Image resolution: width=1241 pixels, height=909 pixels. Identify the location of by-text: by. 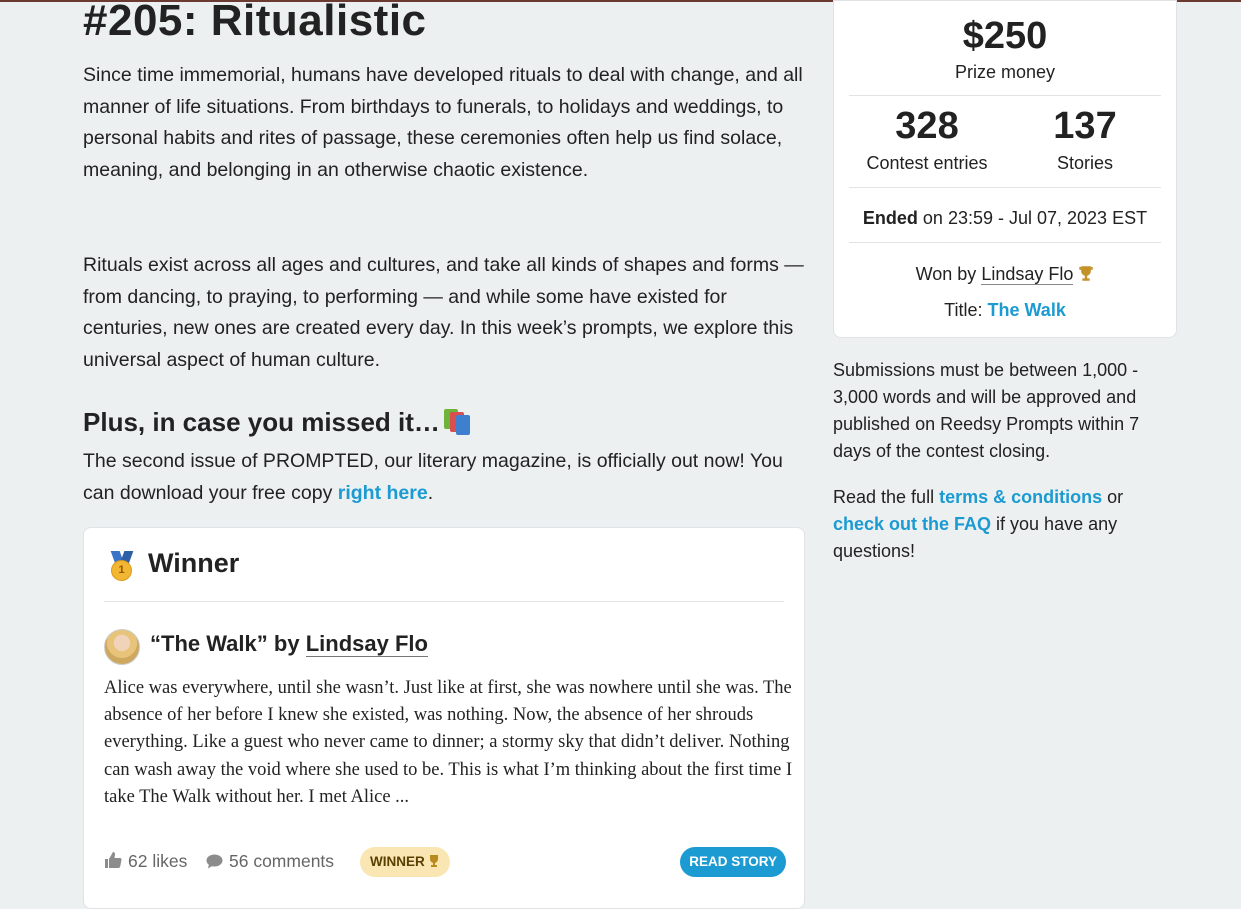
(286, 643).